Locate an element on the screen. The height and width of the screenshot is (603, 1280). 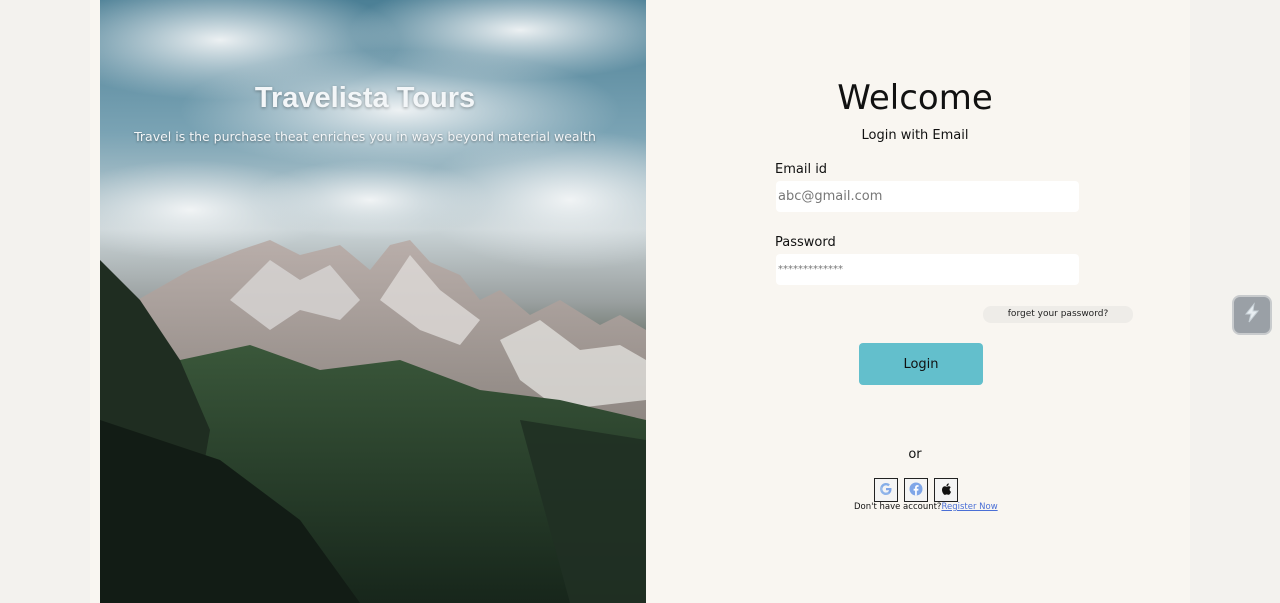
google-login-button is located at coordinates (886, 490).